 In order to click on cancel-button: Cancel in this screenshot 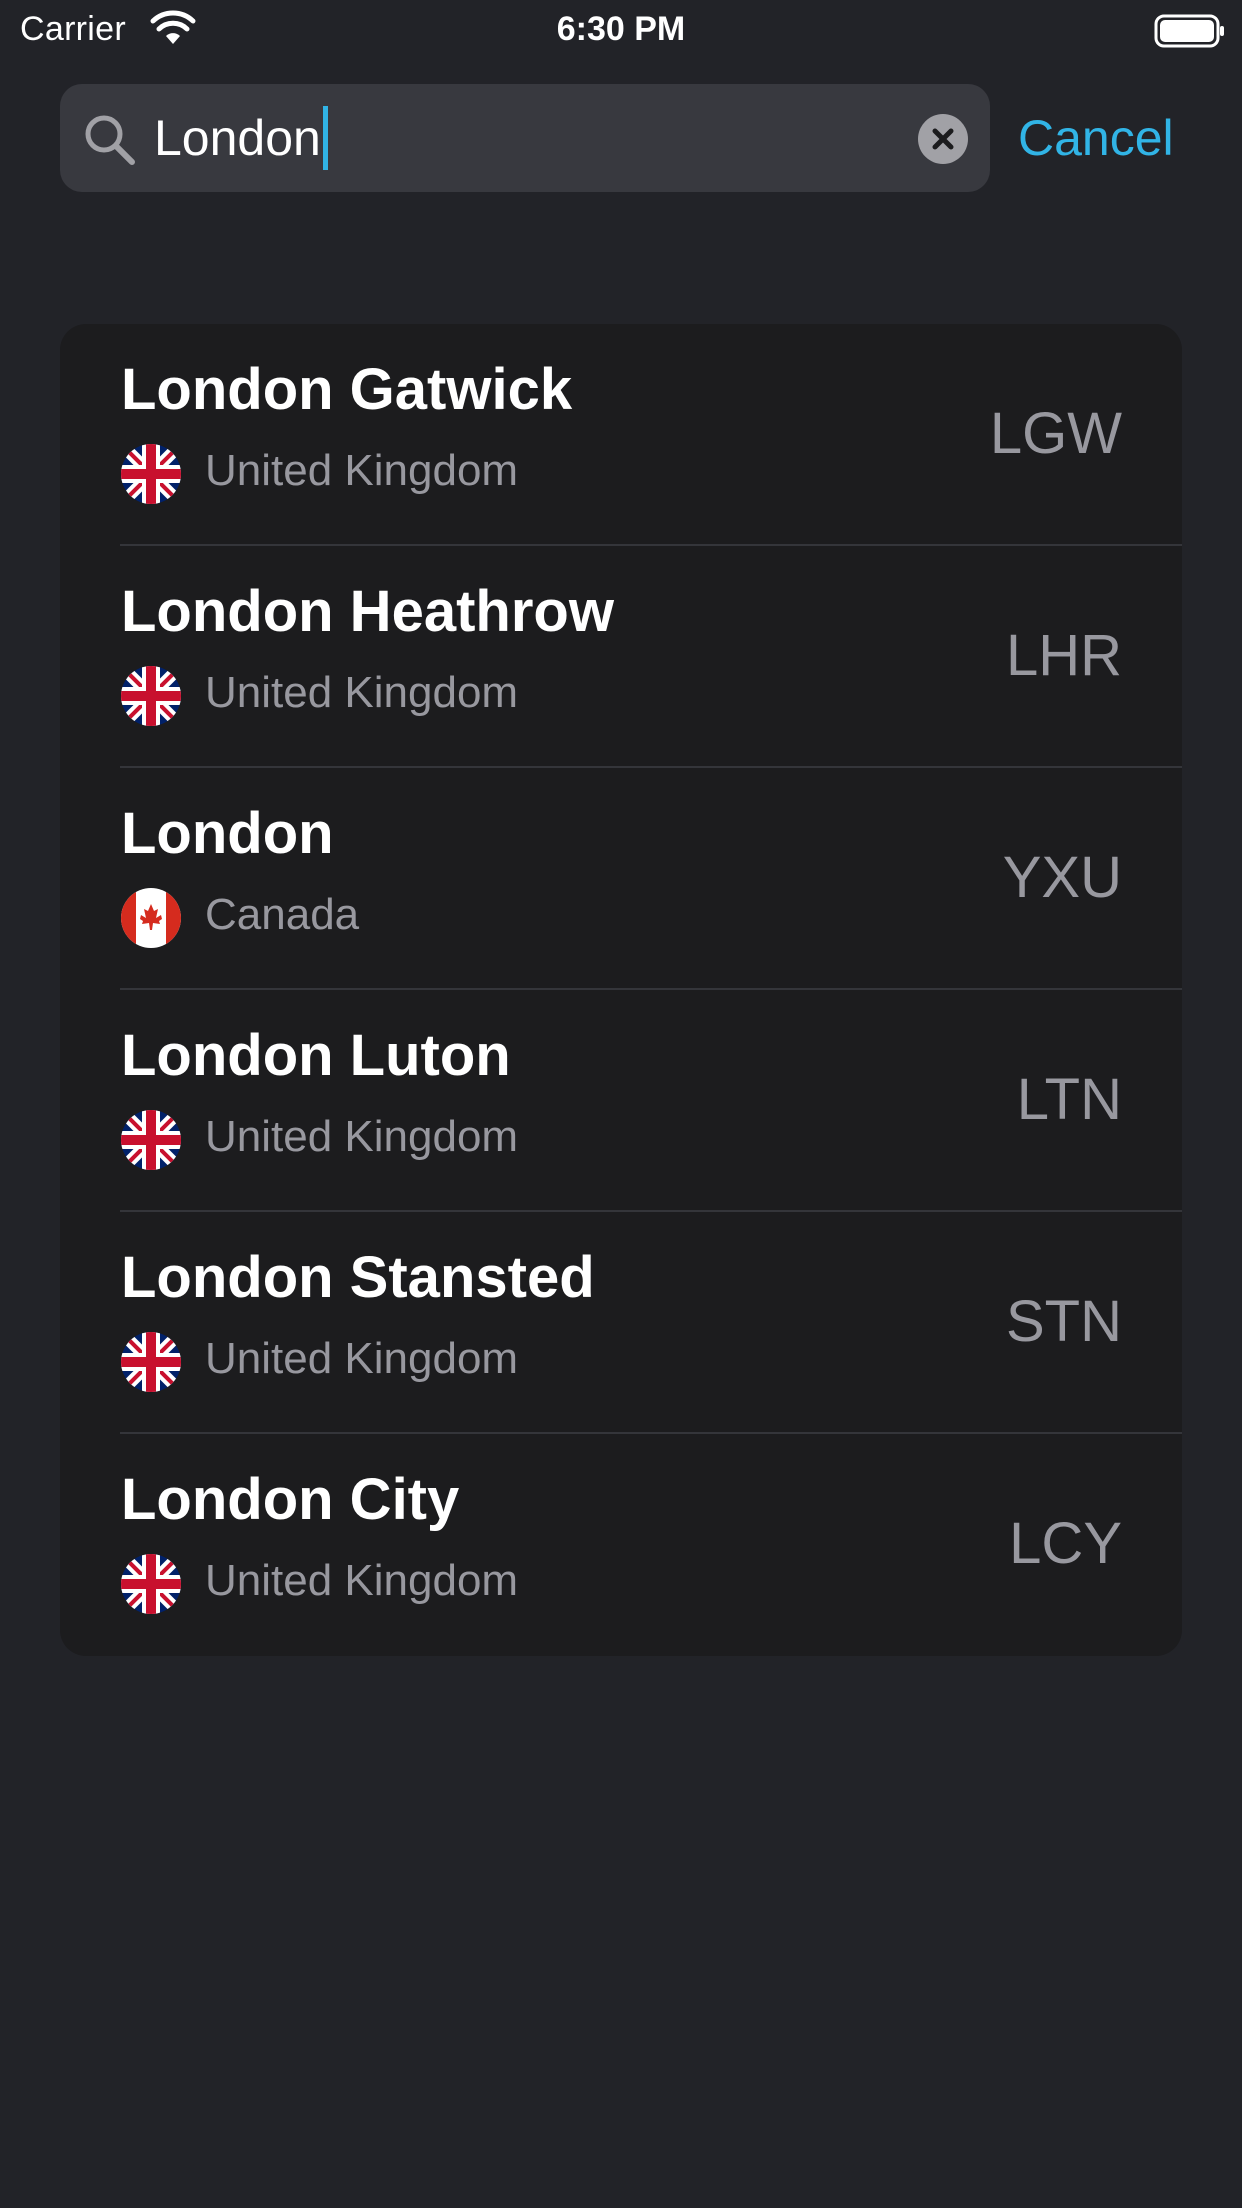, I will do `click(1096, 138)`.